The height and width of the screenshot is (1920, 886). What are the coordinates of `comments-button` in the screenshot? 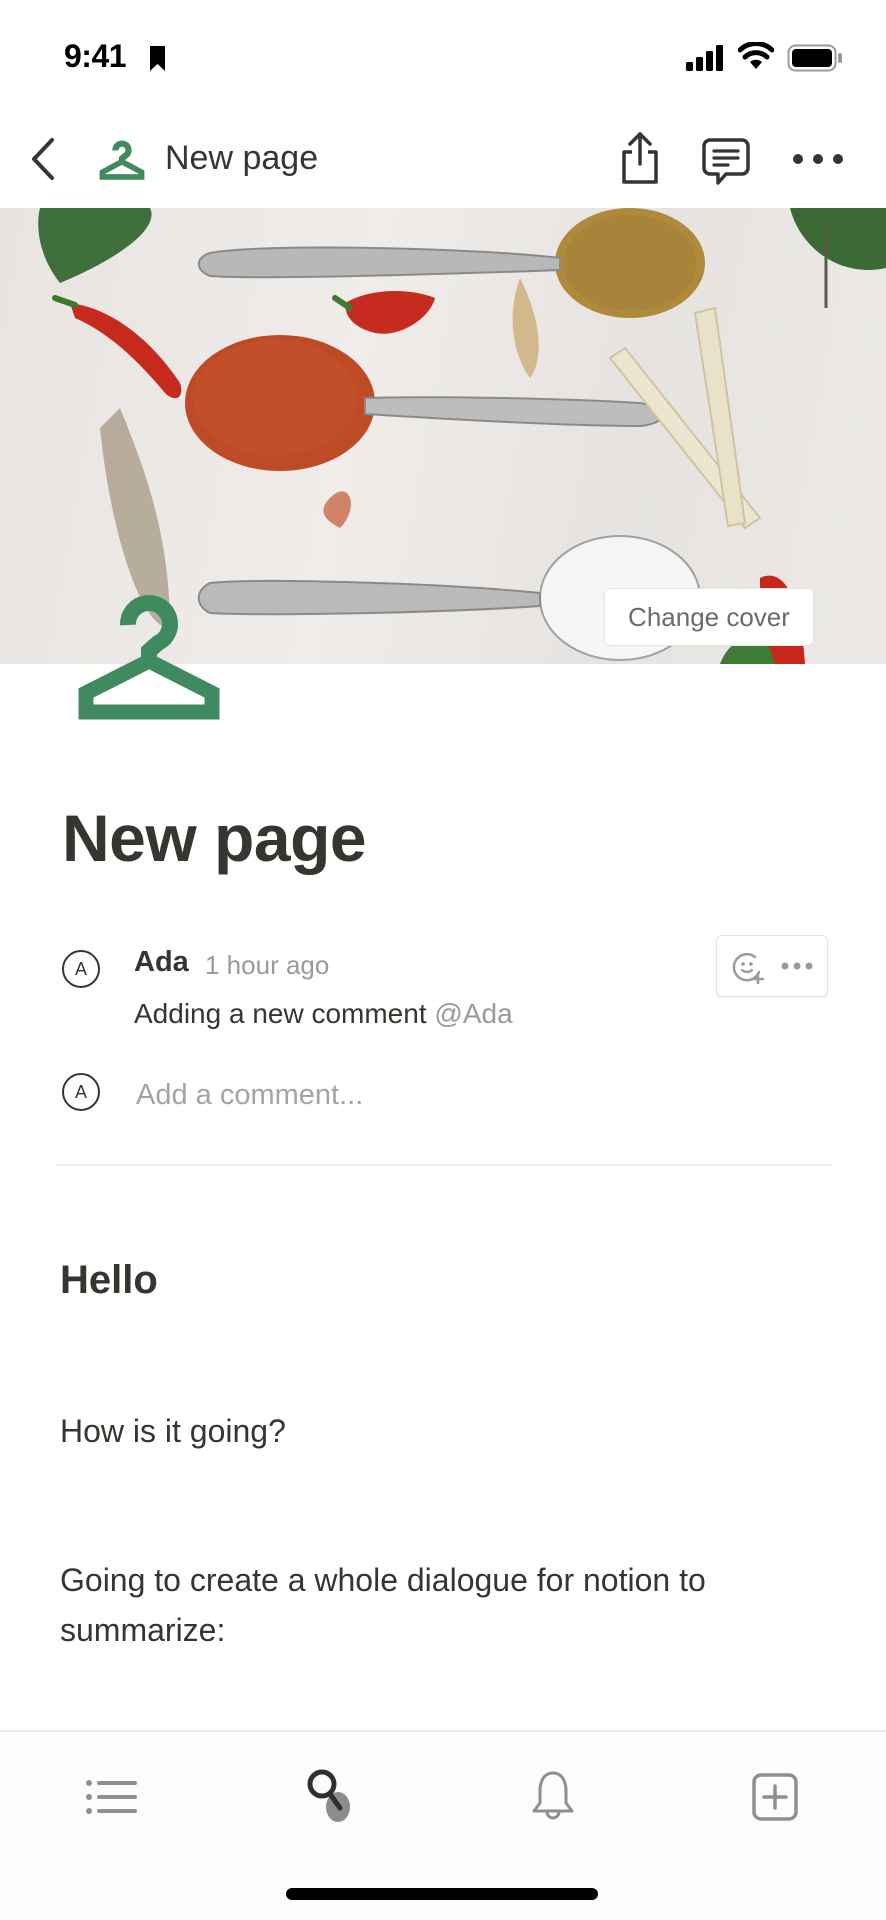 It's located at (726, 162).